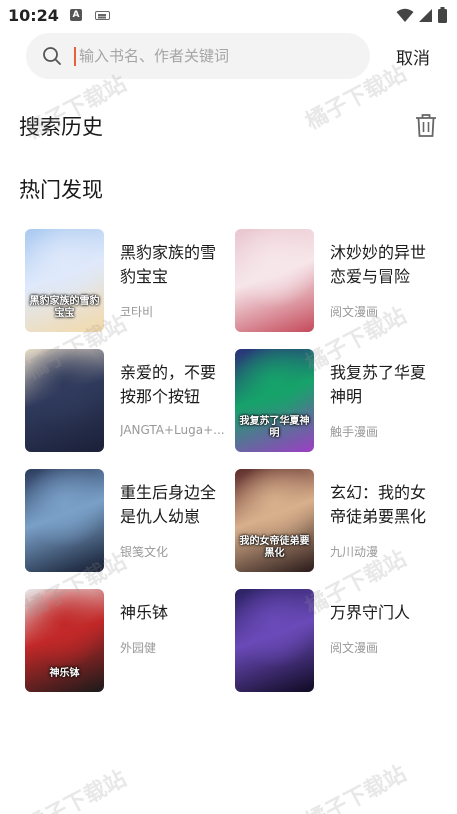 The width and height of the screenshot is (457, 814). Describe the element at coordinates (138, 648) in the screenshot. I see `comic-author: 外园健` at that location.